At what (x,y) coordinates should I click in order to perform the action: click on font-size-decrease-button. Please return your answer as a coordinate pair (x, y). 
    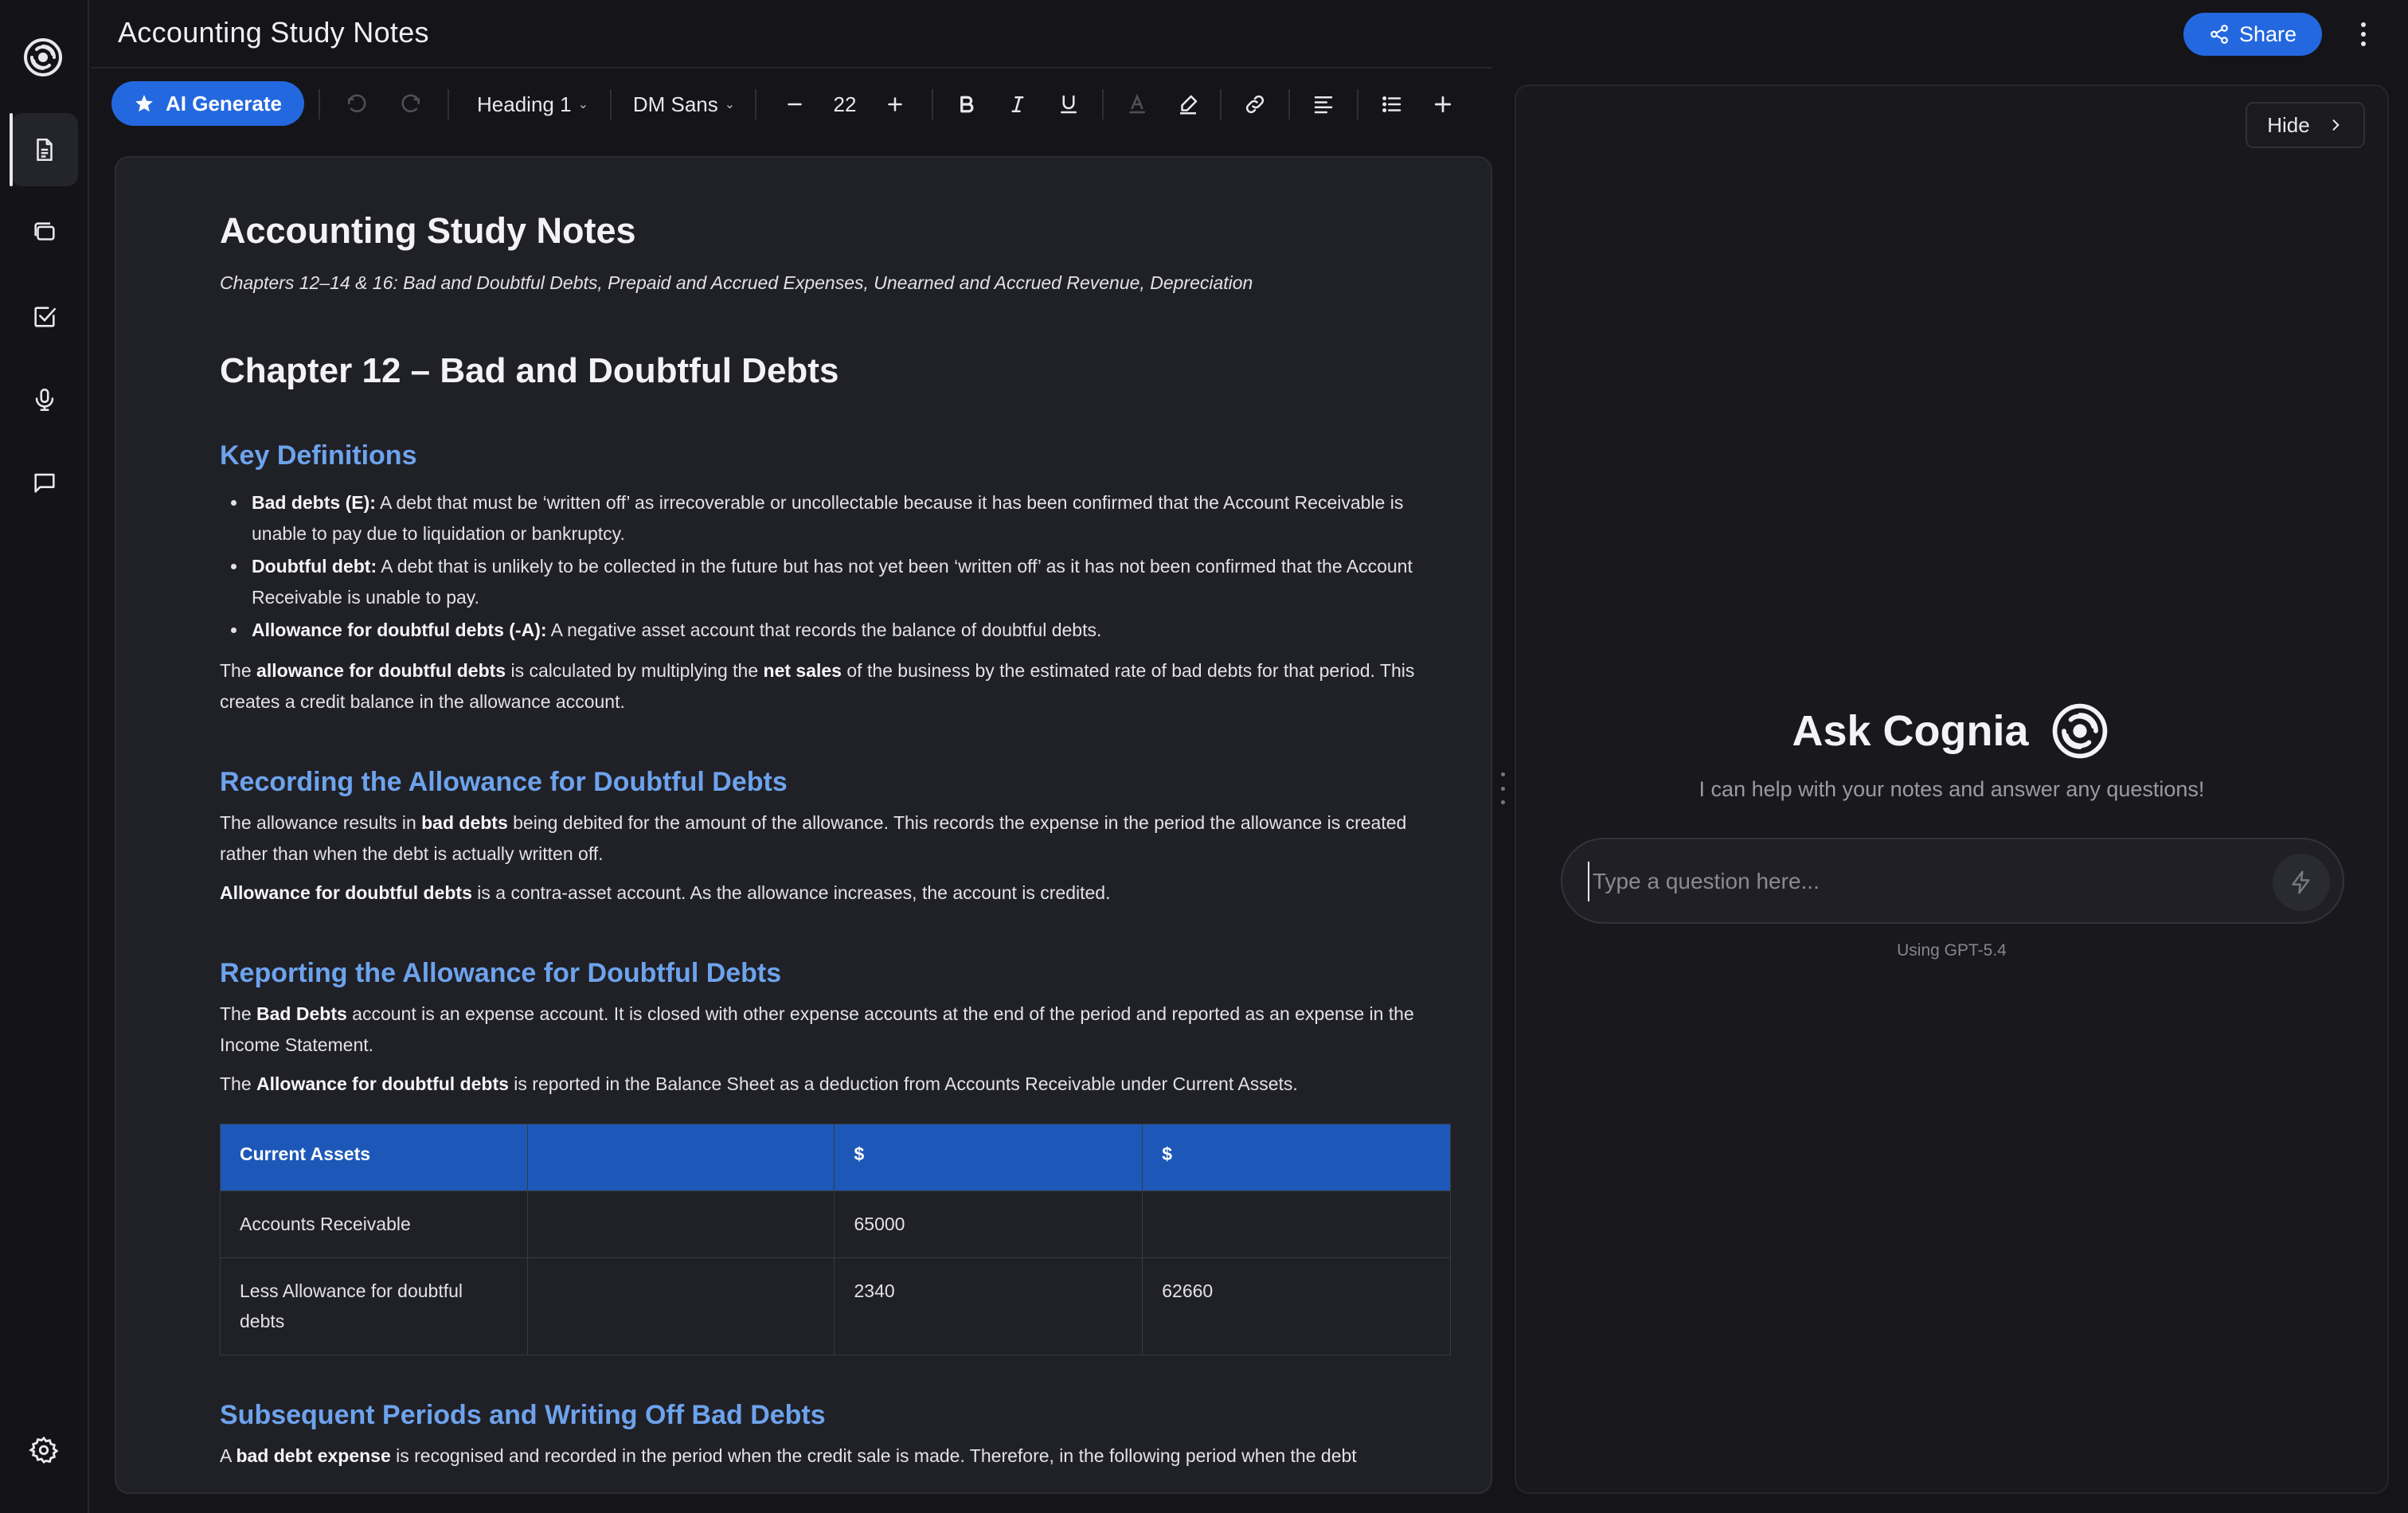
    Looking at the image, I should click on (795, 104).